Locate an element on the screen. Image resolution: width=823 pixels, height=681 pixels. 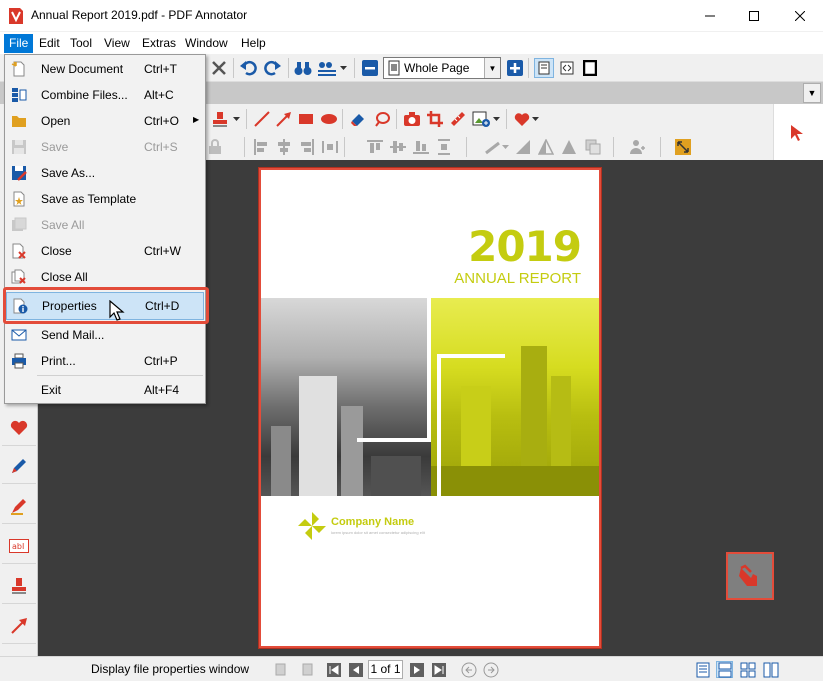
zoom-dropdown: Whole Page ▼ is located at coordinates (442, 68).